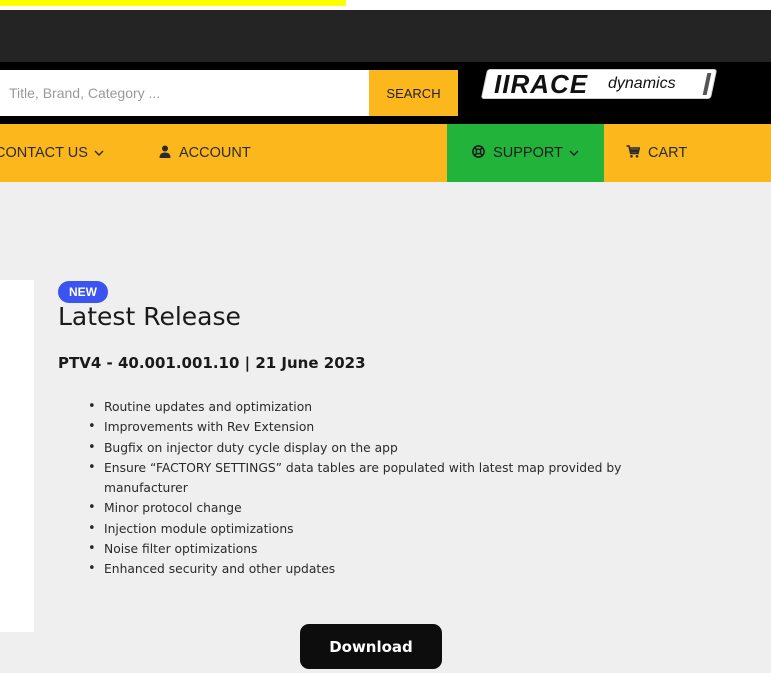  Describe the element at coordinates (385, 153) in the screenshot. I see `main-nav: CONTACT US ACCOUNT SUPPORT CART` at that location.